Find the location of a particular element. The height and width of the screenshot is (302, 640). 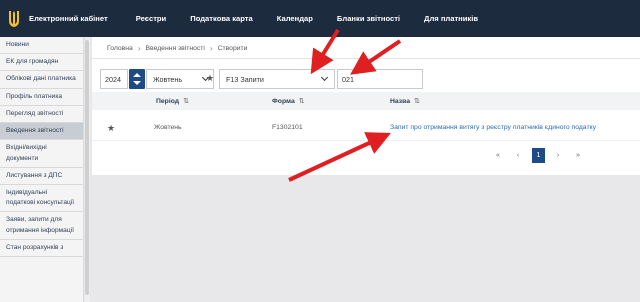

form-type-select-value: F13 Запити is located at coordinates (245, 79).